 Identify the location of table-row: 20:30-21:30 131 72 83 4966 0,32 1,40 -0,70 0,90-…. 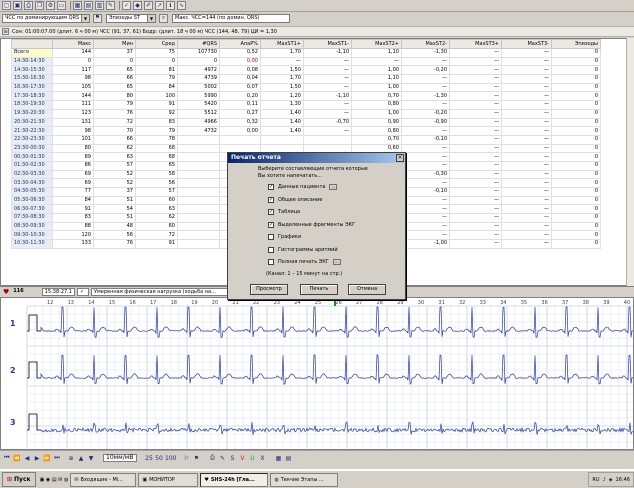
(306, 122).